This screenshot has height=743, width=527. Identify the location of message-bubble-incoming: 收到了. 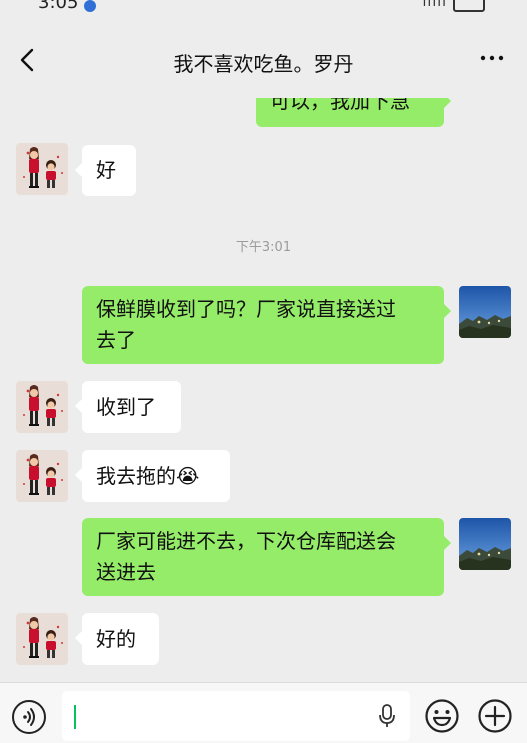
(128, 407).